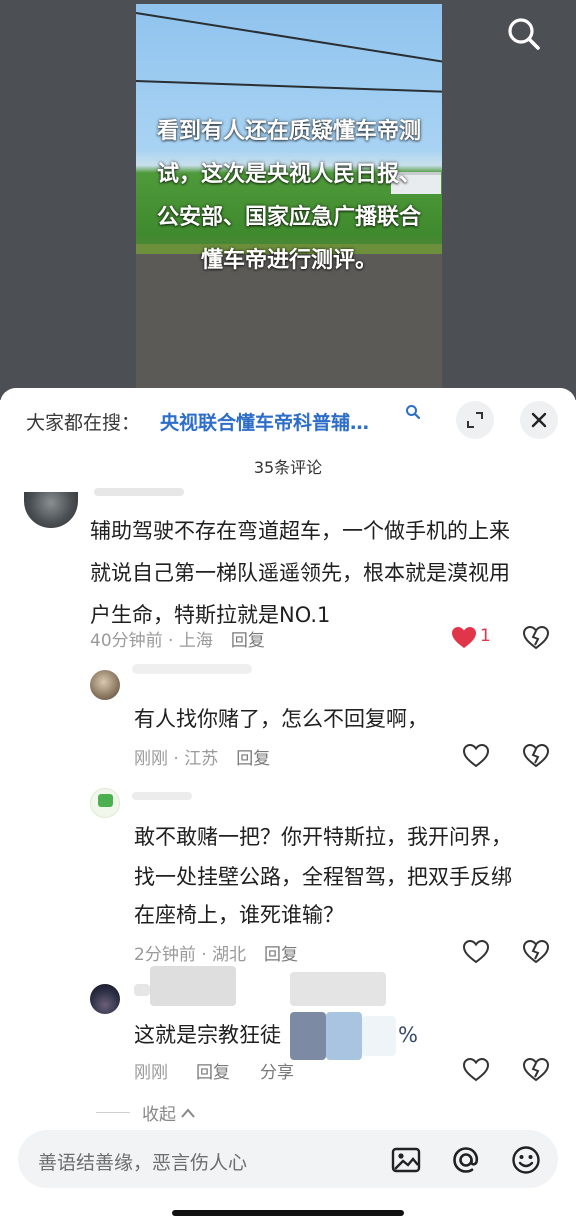 The image size is (576, 1226). What do you see at coordinates (151, 1073) in the screenshot?
I see `reply-time: 刚刚` at bounding box center [151, 1073].